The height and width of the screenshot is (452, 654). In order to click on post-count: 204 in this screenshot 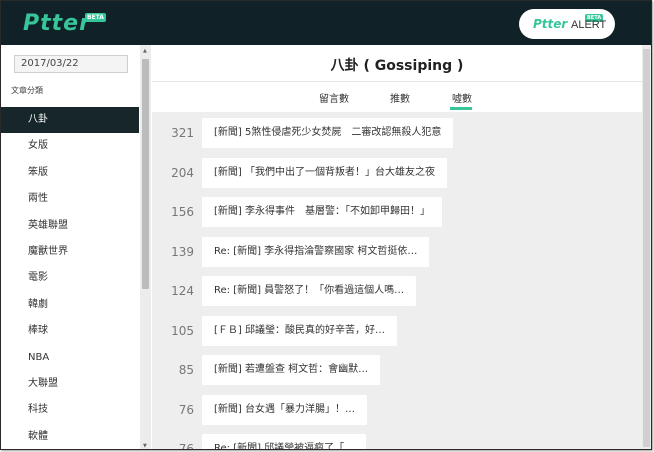, I will do `click(182, 172)`.